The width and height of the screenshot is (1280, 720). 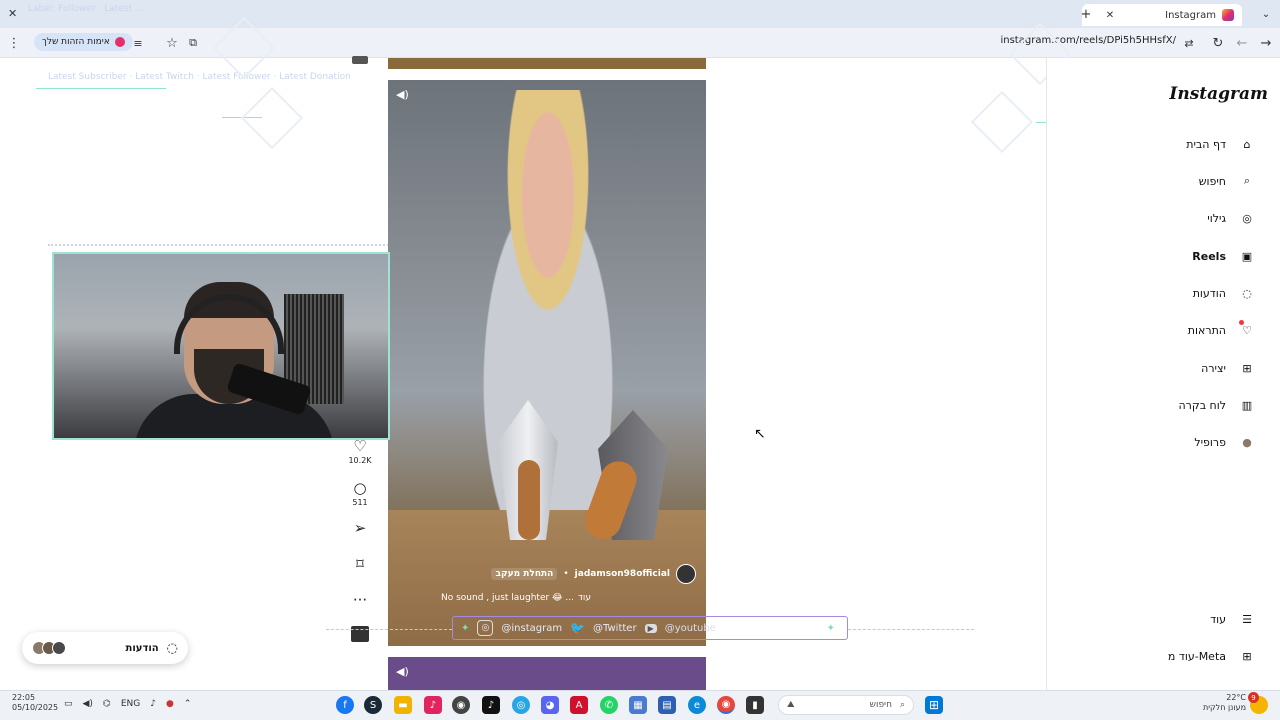 I want to click on tab-list-icon: ⌄, so click(x=1266, y=14).